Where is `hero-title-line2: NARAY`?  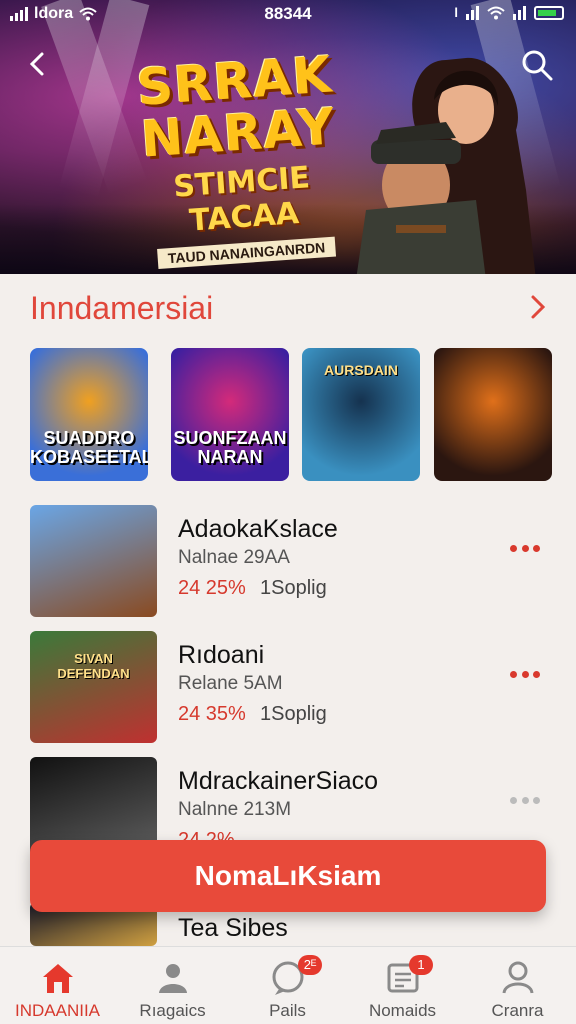 hero-title-line2: NARAY is located at coordinates (238, 133).